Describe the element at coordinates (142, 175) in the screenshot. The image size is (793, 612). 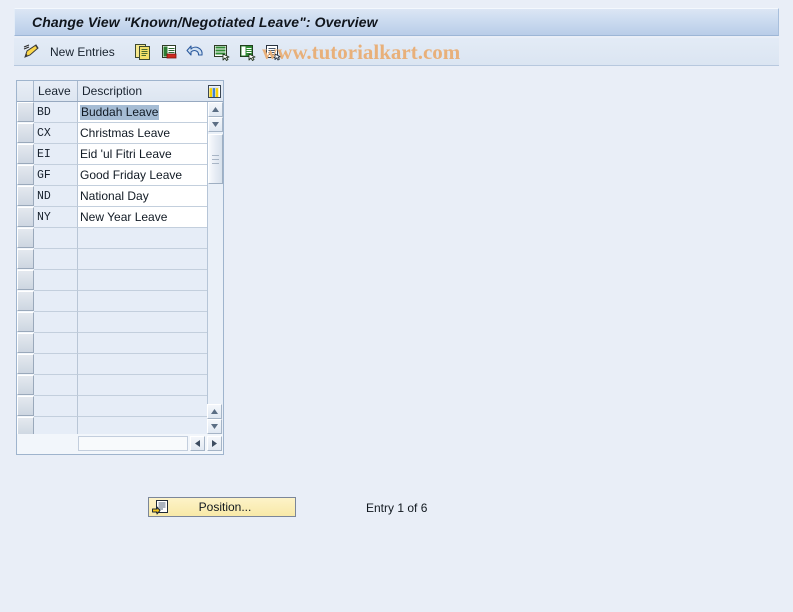
I see `cell-description: Good Friday Leave` at that location.